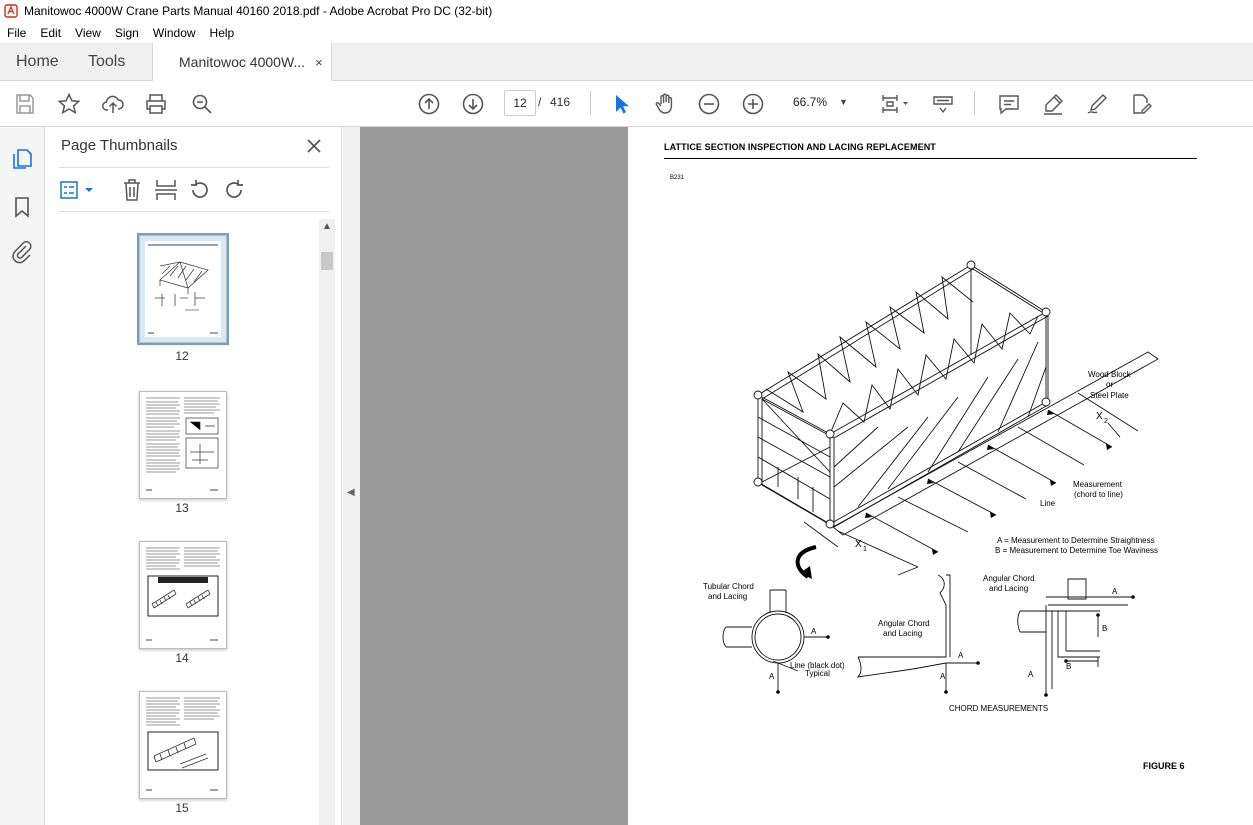 This screenshot has width=1253, height=825. What do you see at coordinates (22, 207) in the screenshot?
I see `bookmark-icon` at bounding box center [22, 207].